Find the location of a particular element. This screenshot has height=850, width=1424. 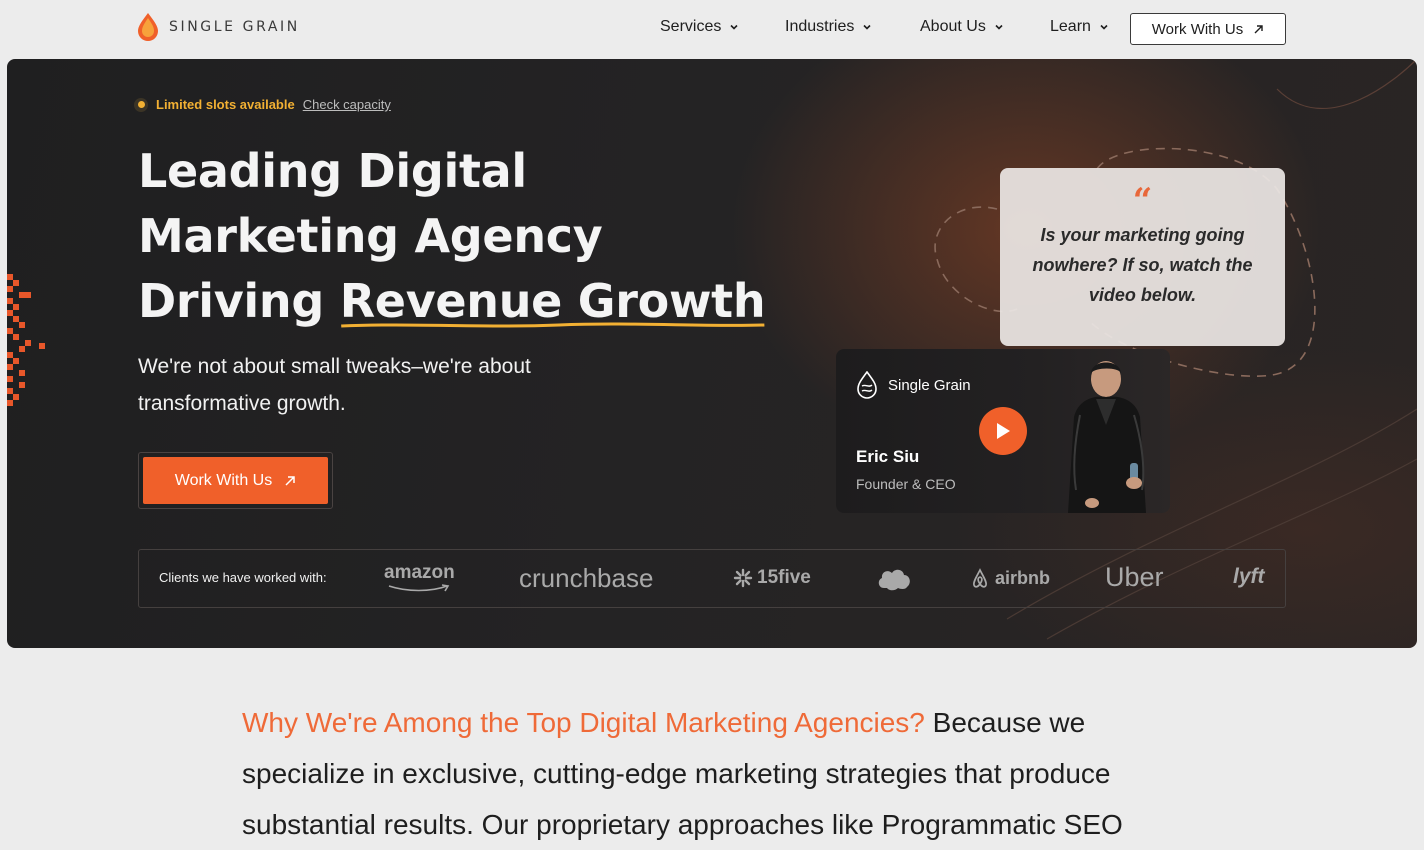

nav-about-us: About Us is located at coordinates (962, 27).